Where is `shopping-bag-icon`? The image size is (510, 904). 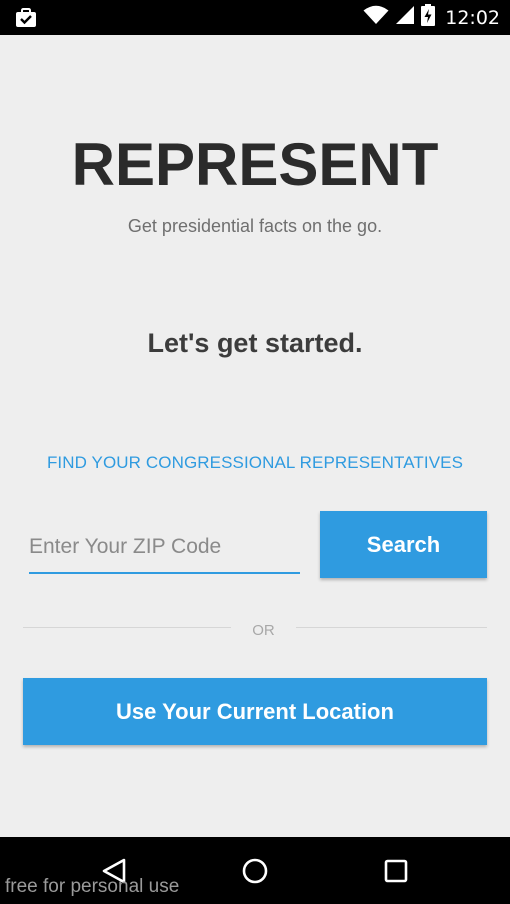
shopping-bag-icon is located at coordinates (26, 20).